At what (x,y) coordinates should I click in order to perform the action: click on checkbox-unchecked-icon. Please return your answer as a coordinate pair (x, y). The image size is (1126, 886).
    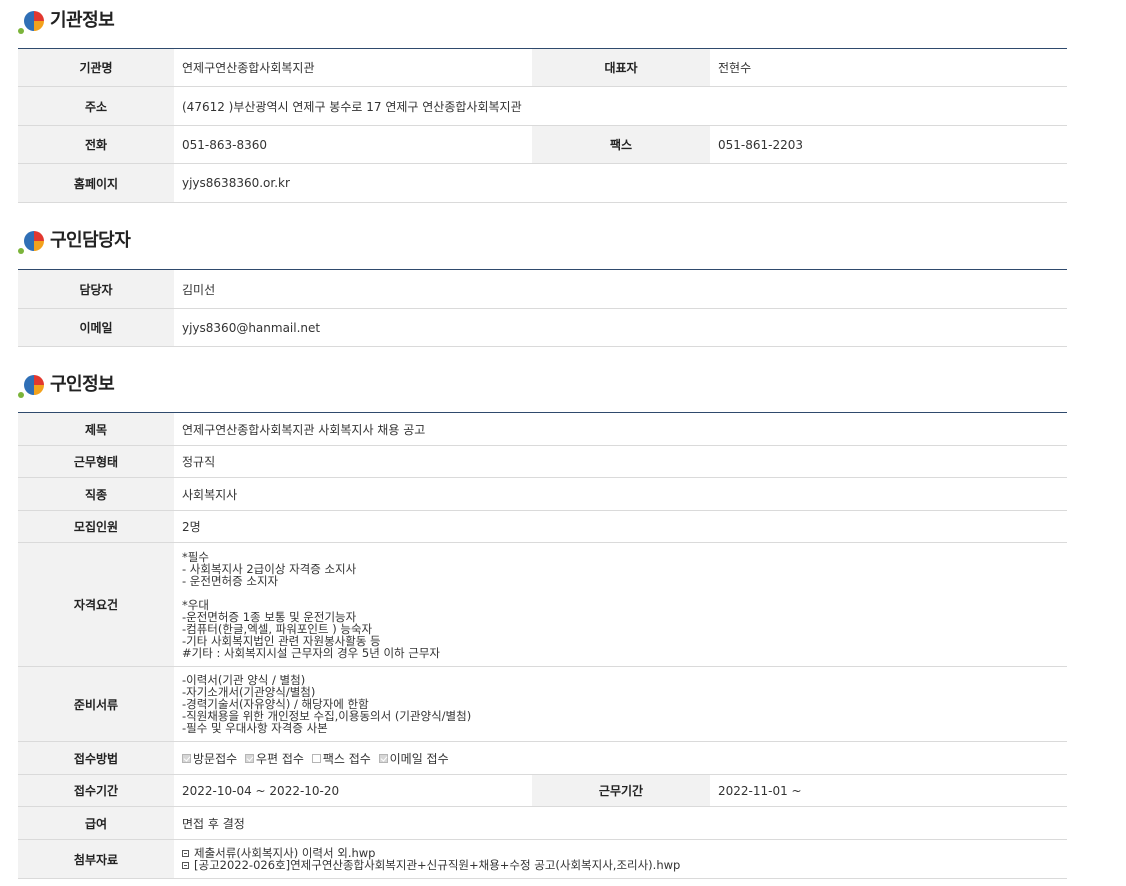
    Looking at the image, I should click on (316, 758).